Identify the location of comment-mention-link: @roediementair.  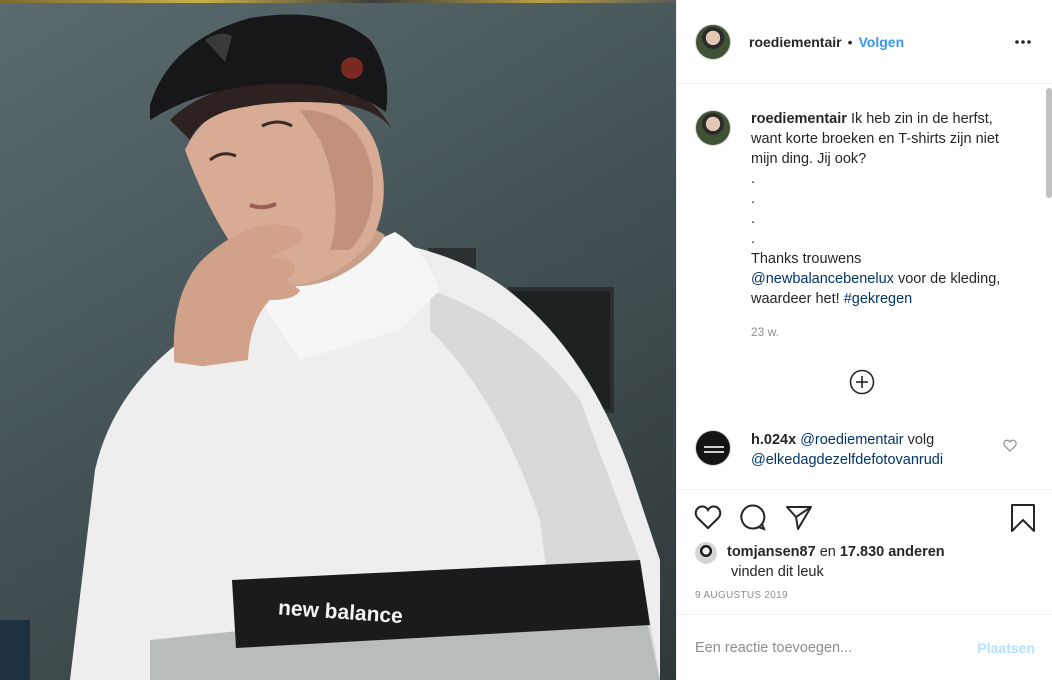
(851, 440).